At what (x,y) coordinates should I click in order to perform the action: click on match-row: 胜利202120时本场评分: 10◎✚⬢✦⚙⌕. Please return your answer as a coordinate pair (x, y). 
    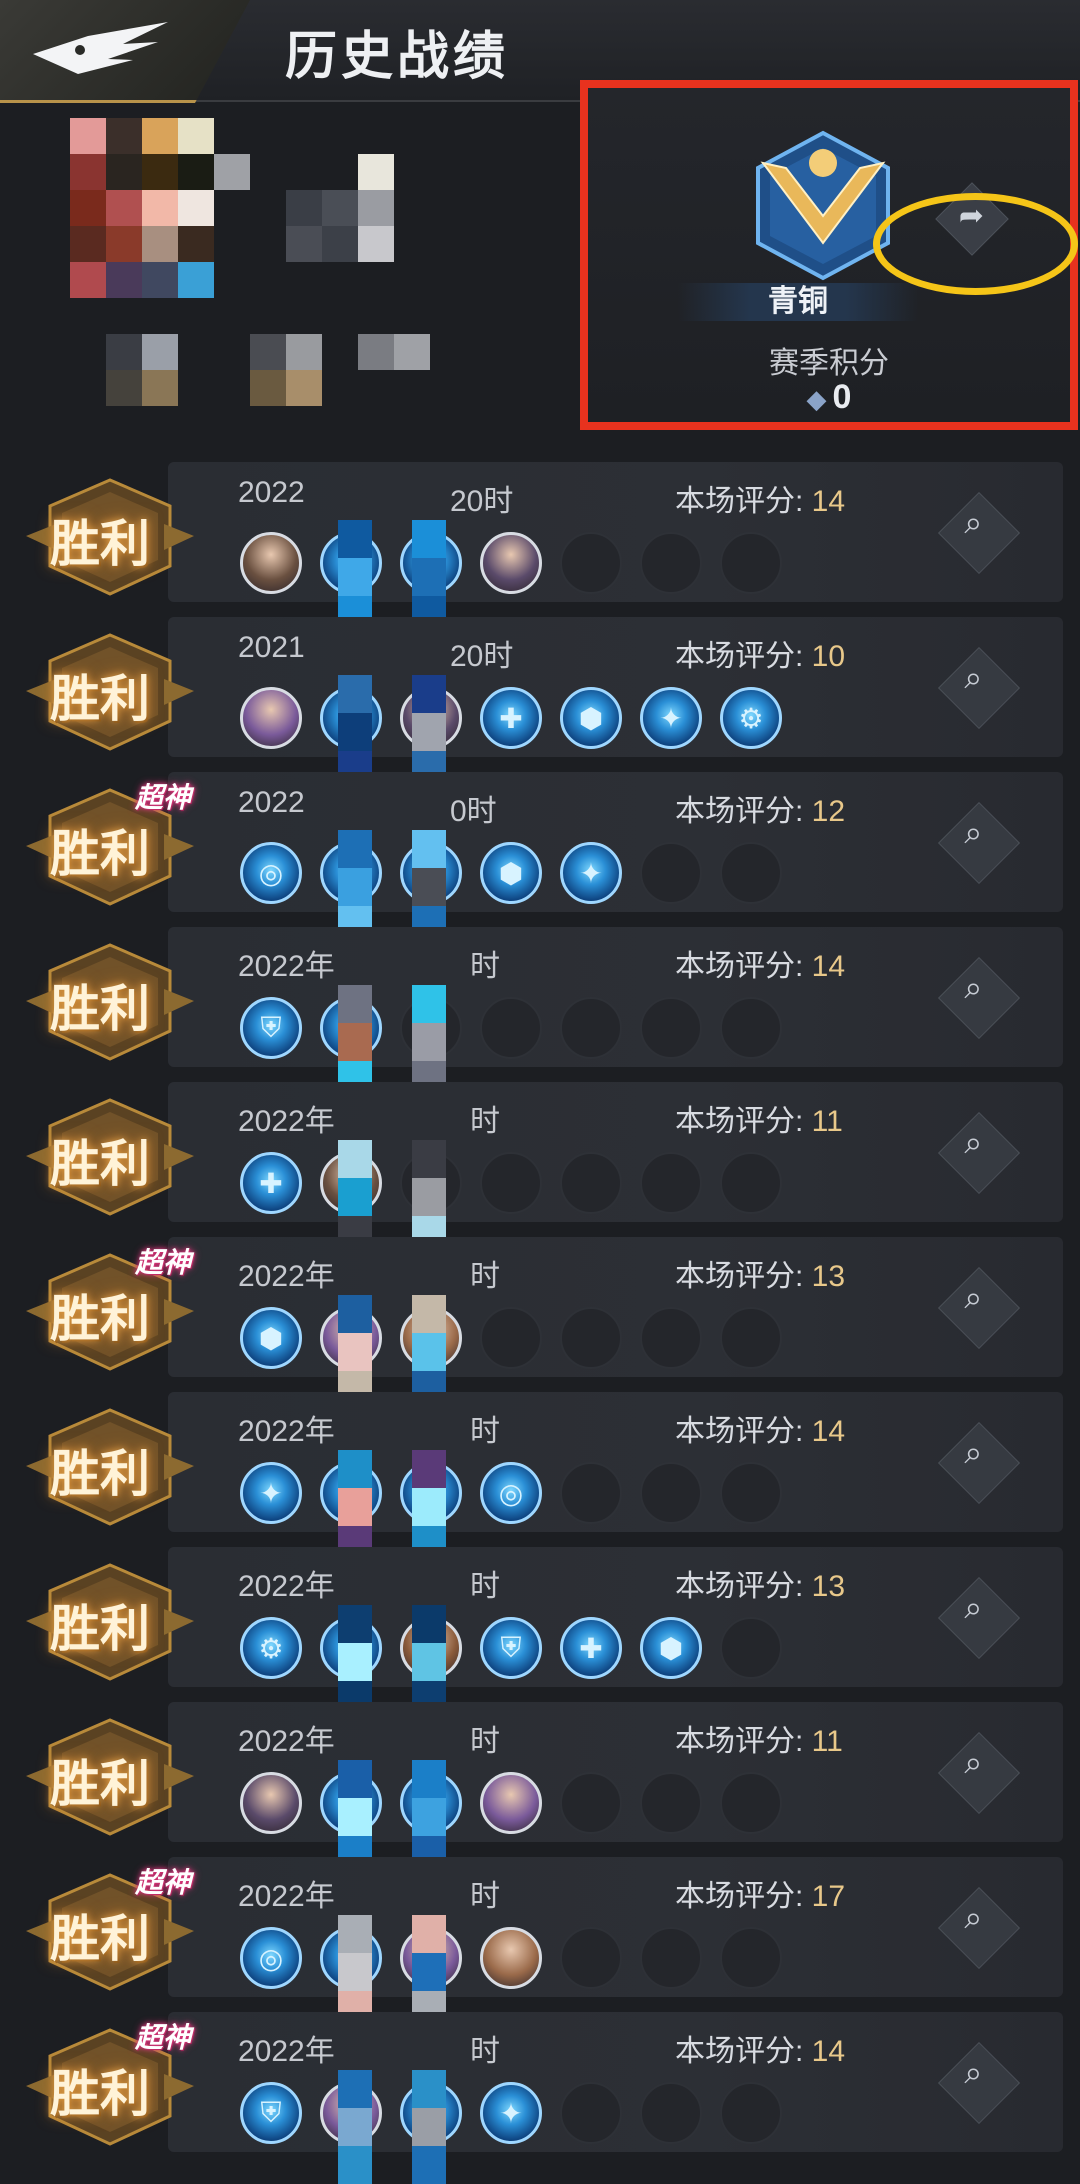
    Looking at the image, I should click on (540, 702).